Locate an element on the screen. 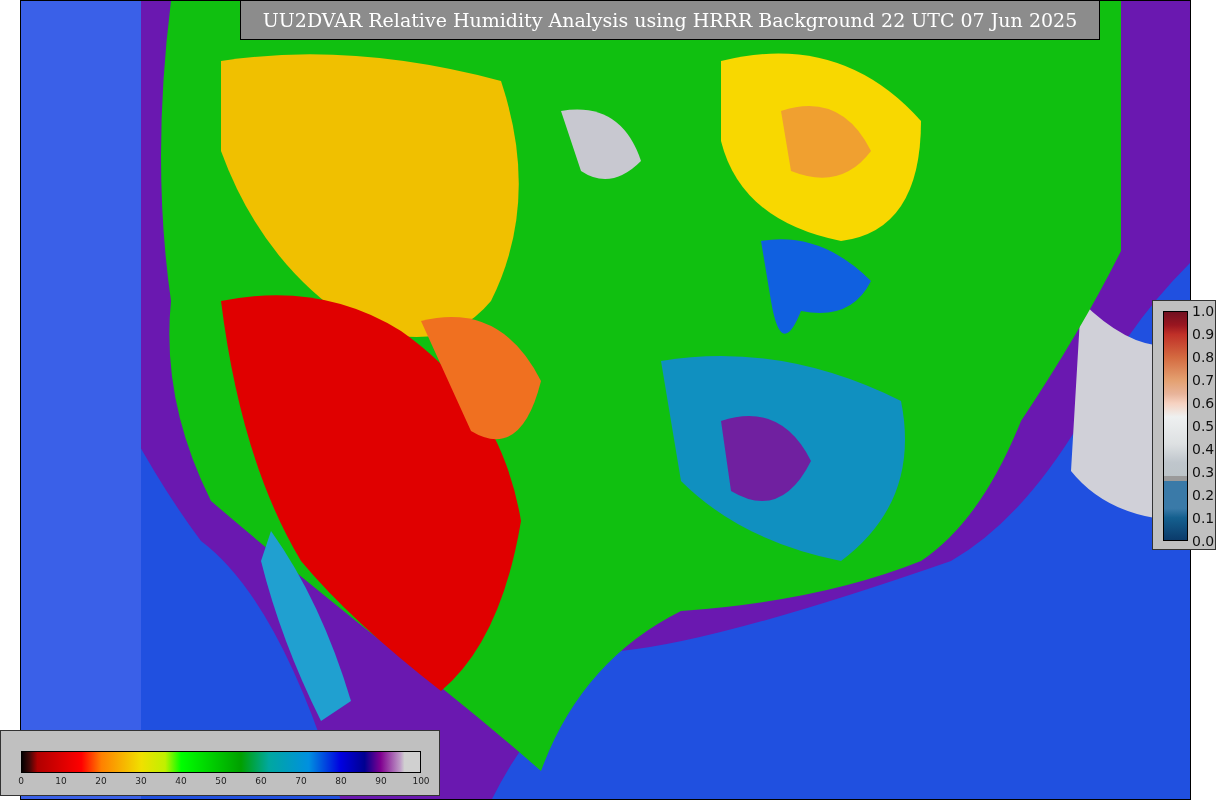 The width and height of the screenshot is (1216, 800). tick-label: 0.7 is located at coordinates (1203, 380).